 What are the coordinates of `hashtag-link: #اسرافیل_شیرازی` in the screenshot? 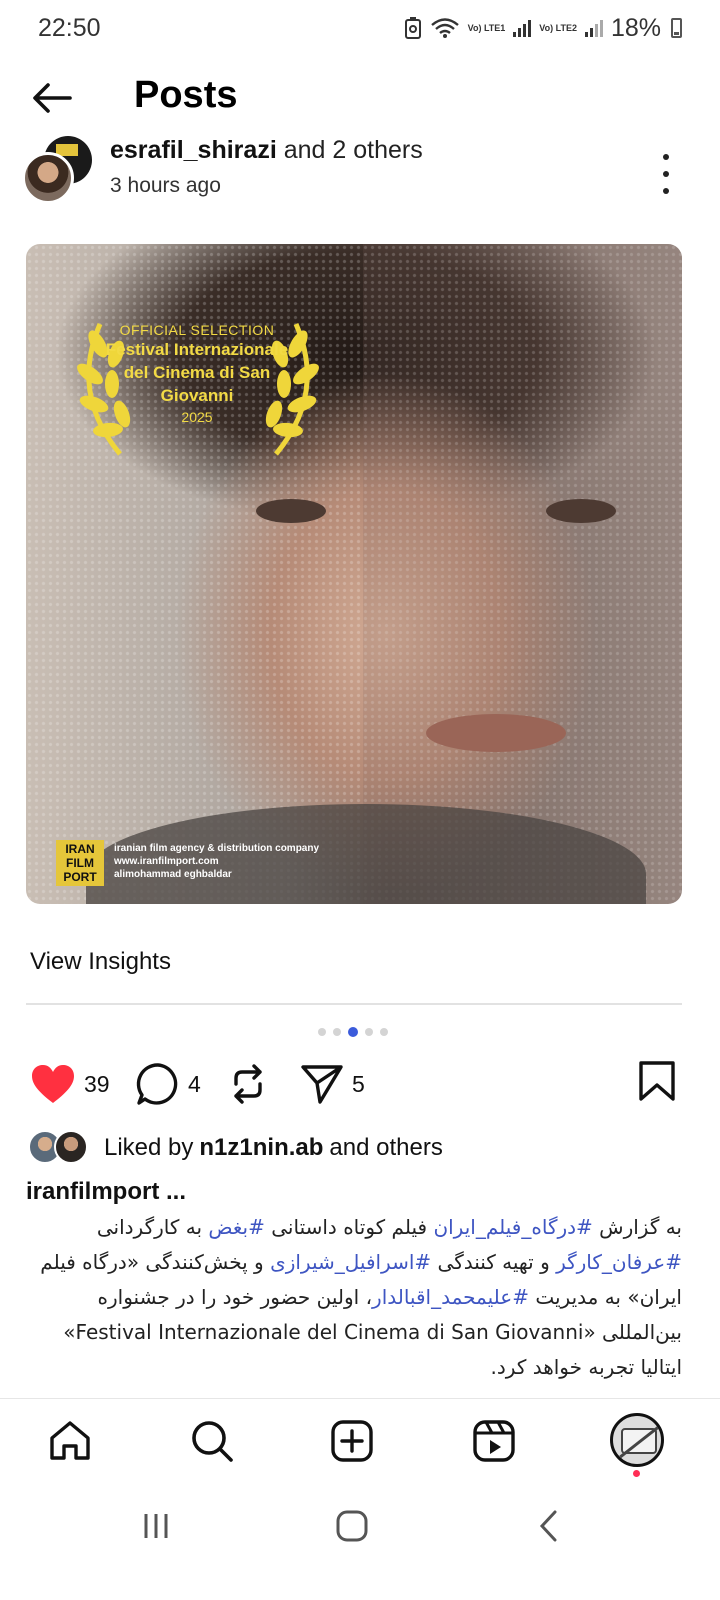 It's located at (350, 1262).